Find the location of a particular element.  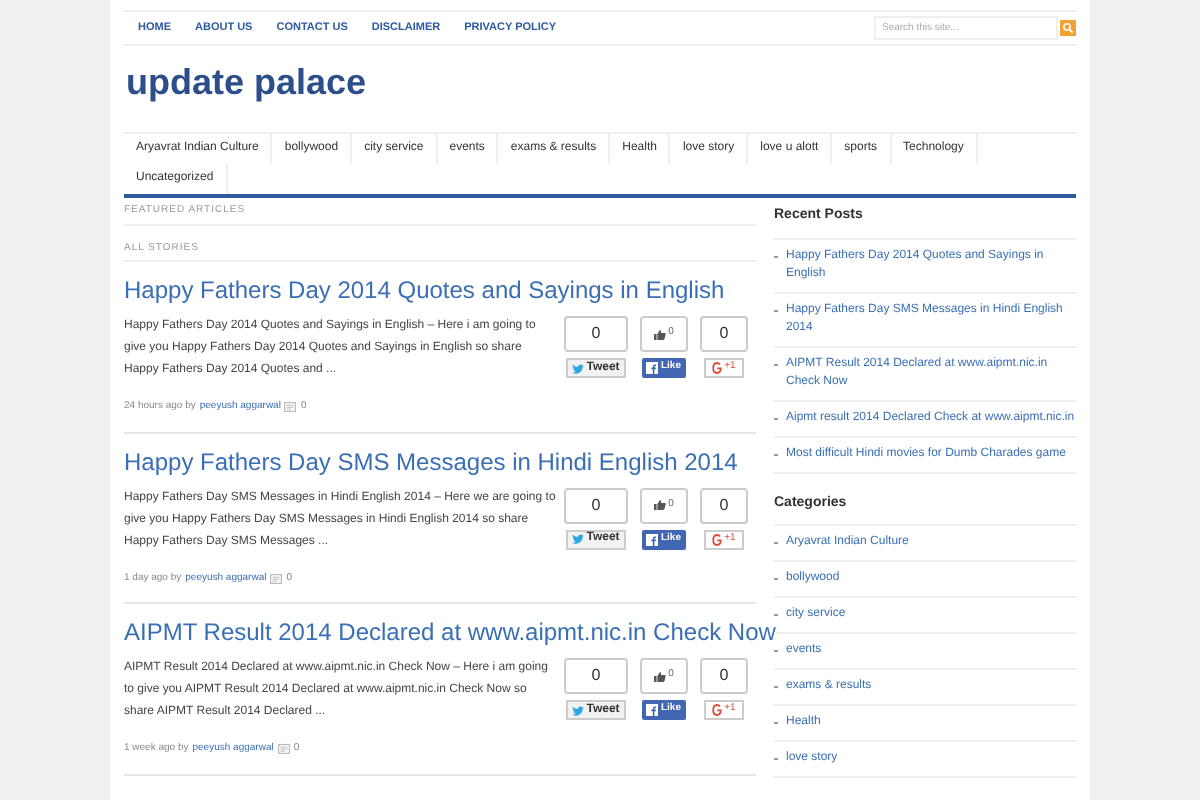

post-title: AIPMT Result 2014 Declared at www.aipmt.nic.in Check Now is located at coordinates (450, 632).